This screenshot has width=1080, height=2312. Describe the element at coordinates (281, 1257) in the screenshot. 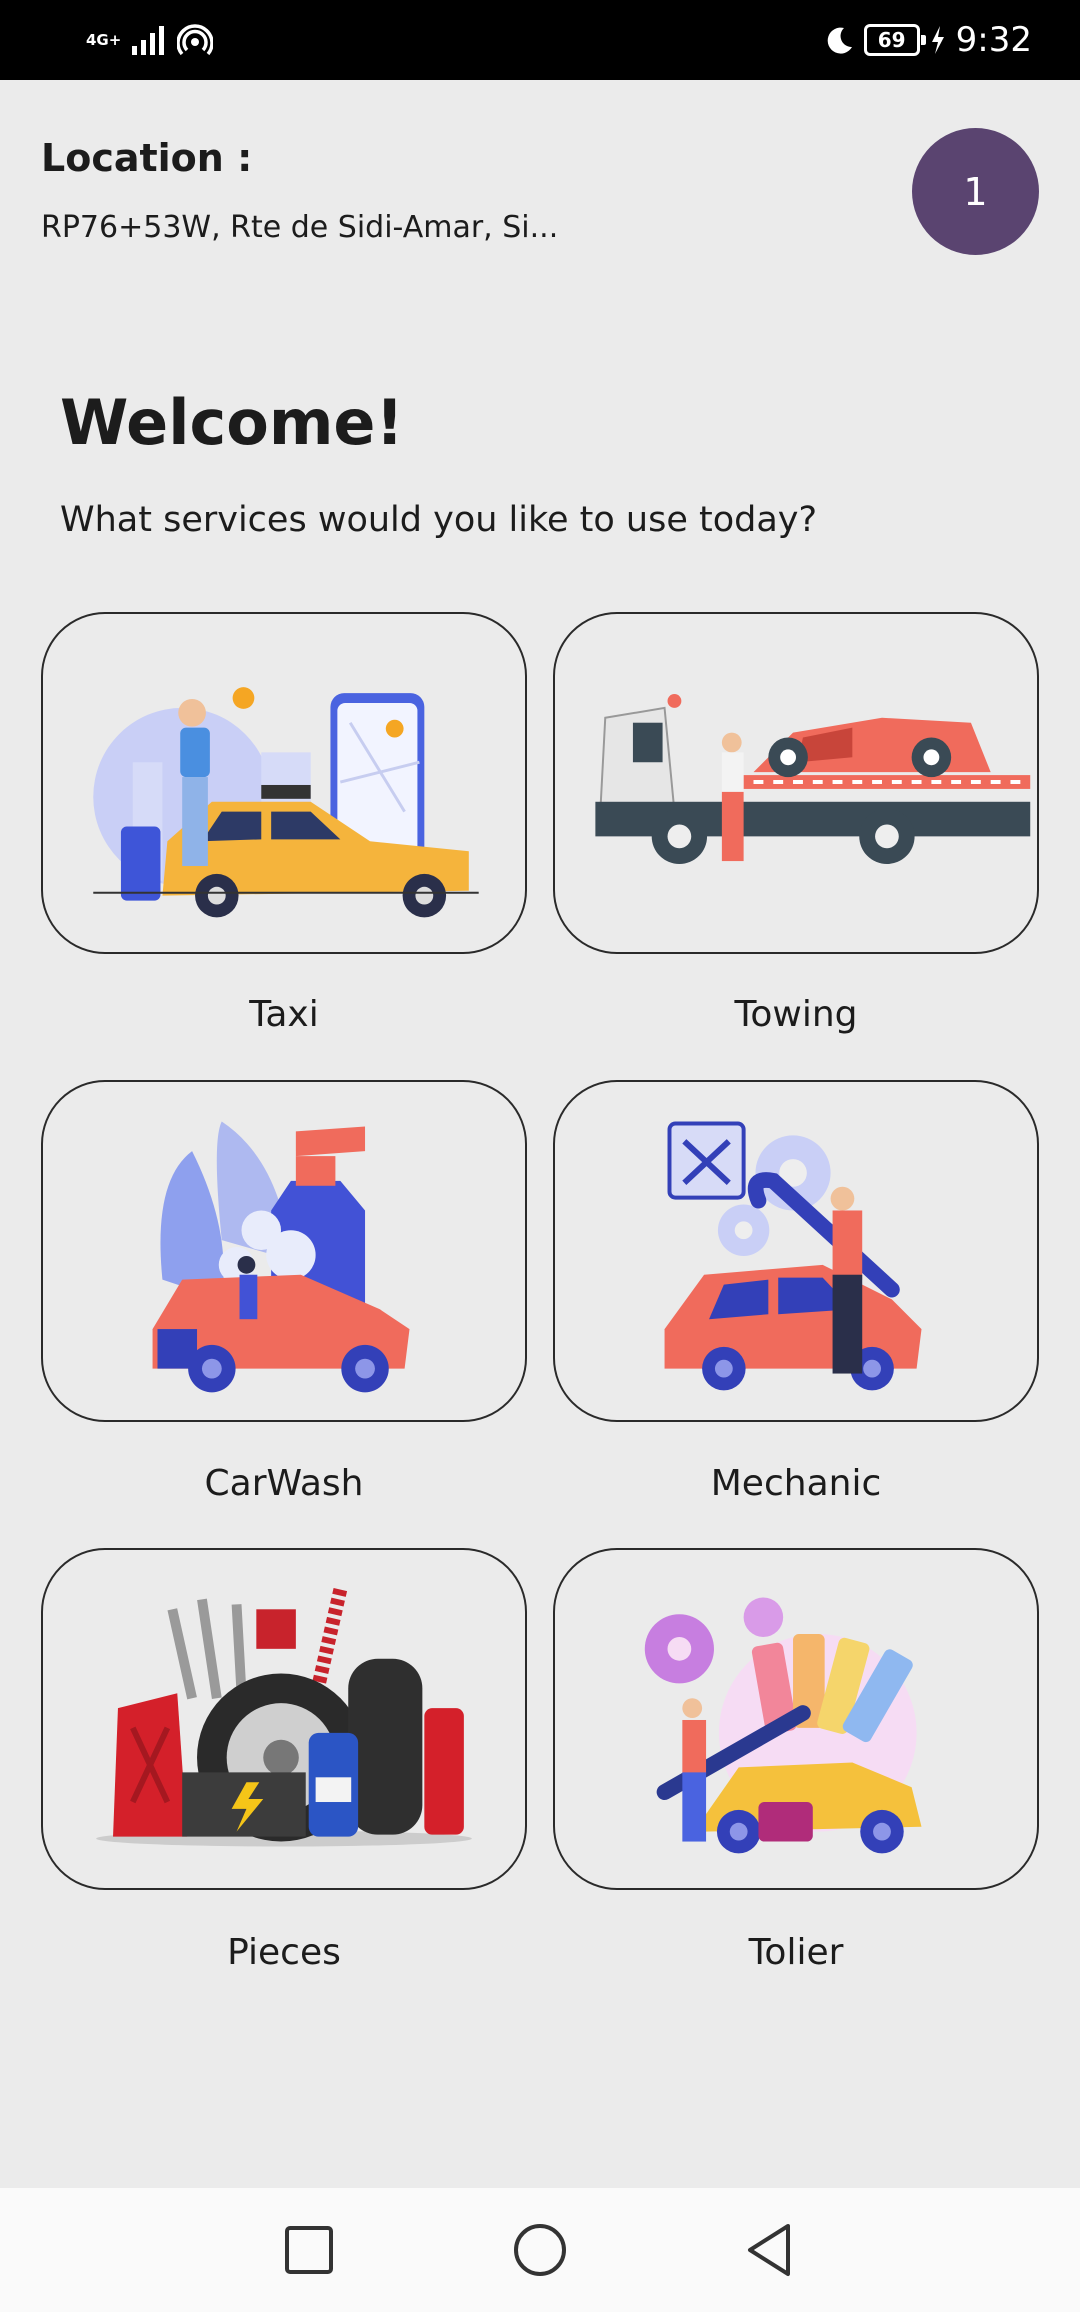

I see `carwash-illustration` at that location.